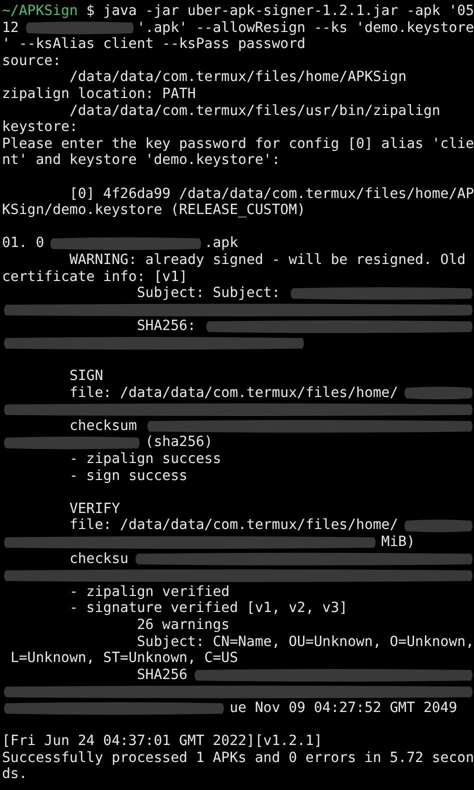  What do you see at coordinates (141, 160) in the screenshot?
I see `terminal-line: nt' and keystore 'demo.keystore':` at bounding box center [141, 160].